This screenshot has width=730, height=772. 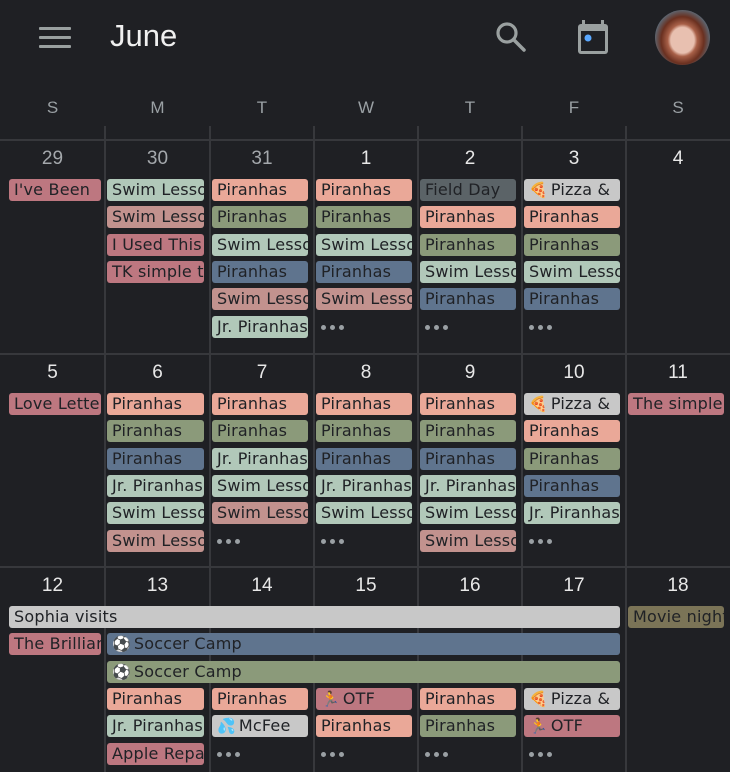 I want to click on day-number: 6, so click(x=158, y=373).